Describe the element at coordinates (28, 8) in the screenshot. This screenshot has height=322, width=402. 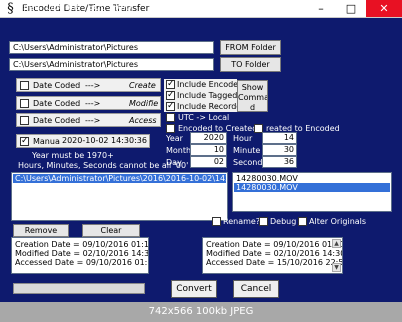
I see `menu-open: Open` at that location.